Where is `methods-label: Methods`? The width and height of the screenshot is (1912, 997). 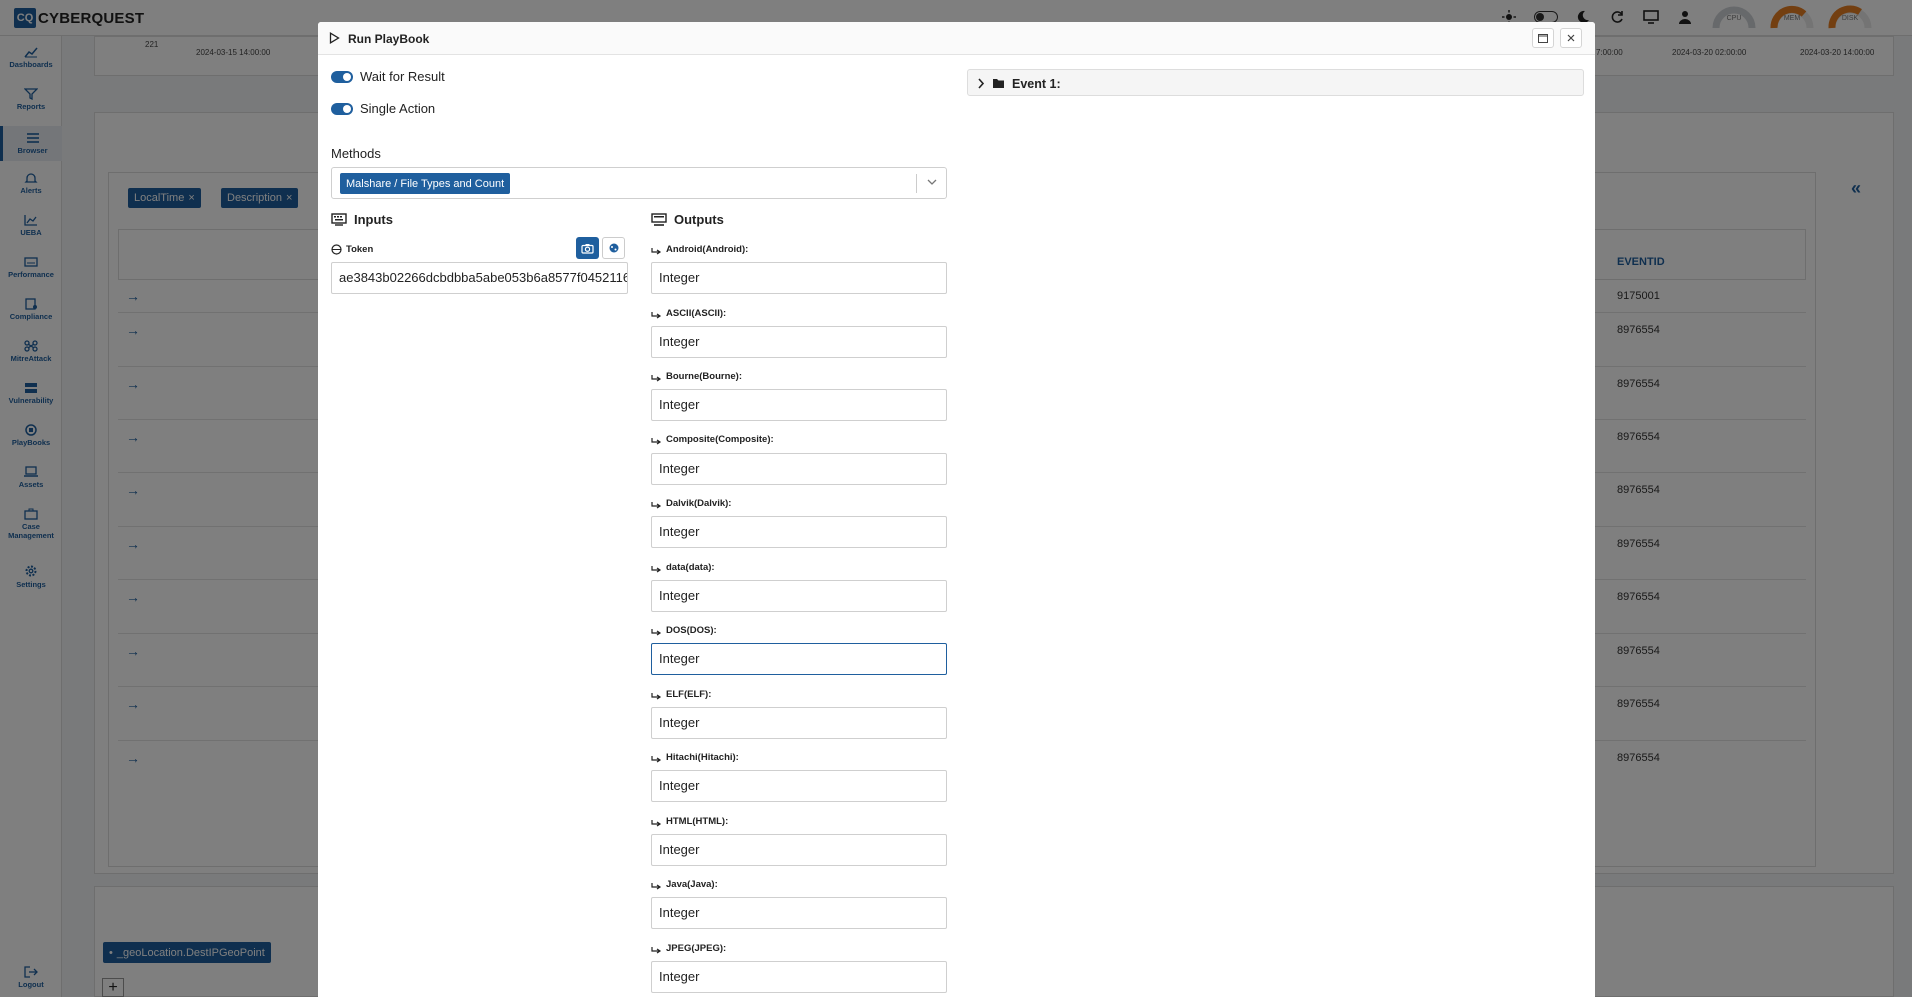
methods-label: Methods is located at coordinates (356, 153).